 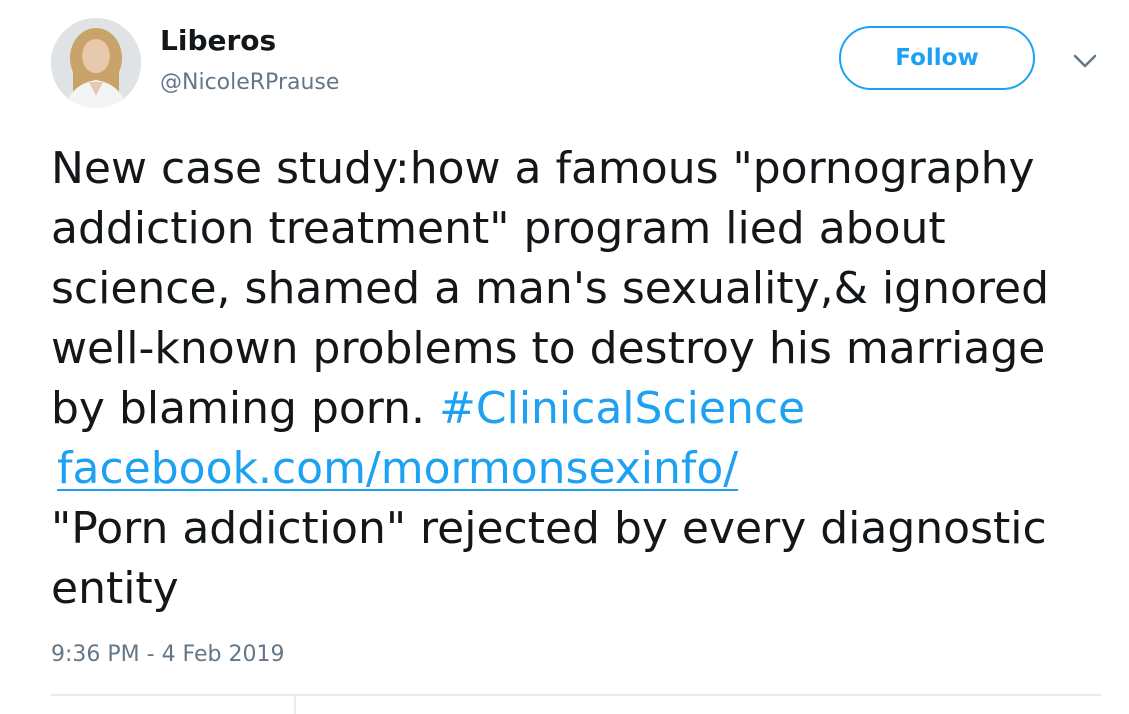 I want to click on hashtag-link: #ClinicalScience, so click(x=622, y=408).